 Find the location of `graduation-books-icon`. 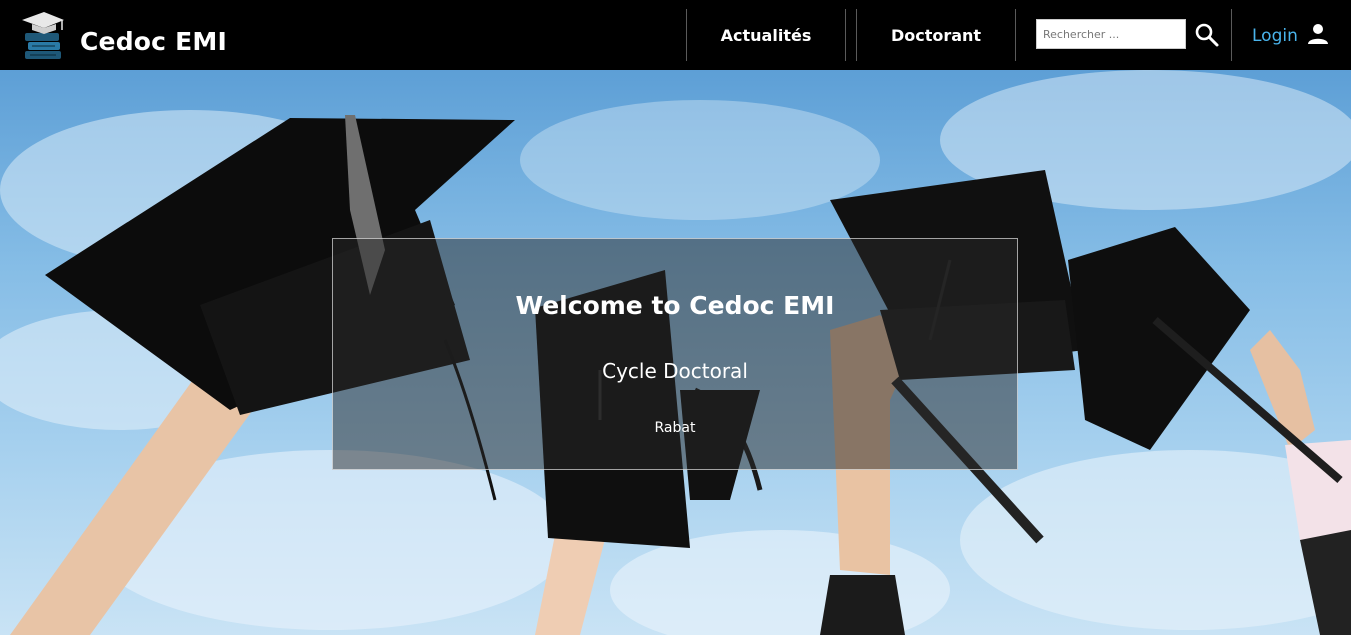

graduation-books-icon is located at coordinates (43, 36).